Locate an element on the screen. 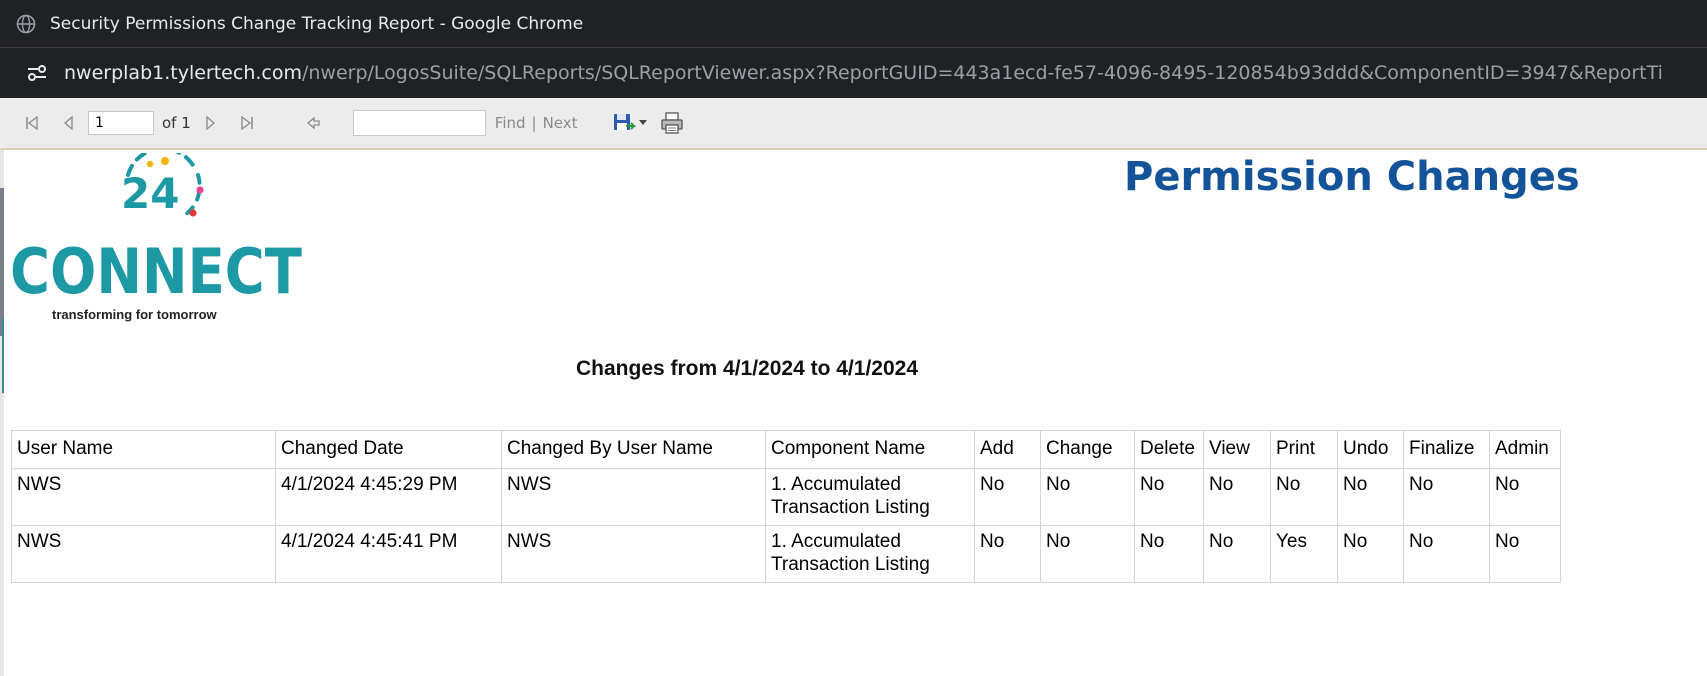 This screenshot has height=676, width=1707. first-page-icon is located at coordinates (32, 123).